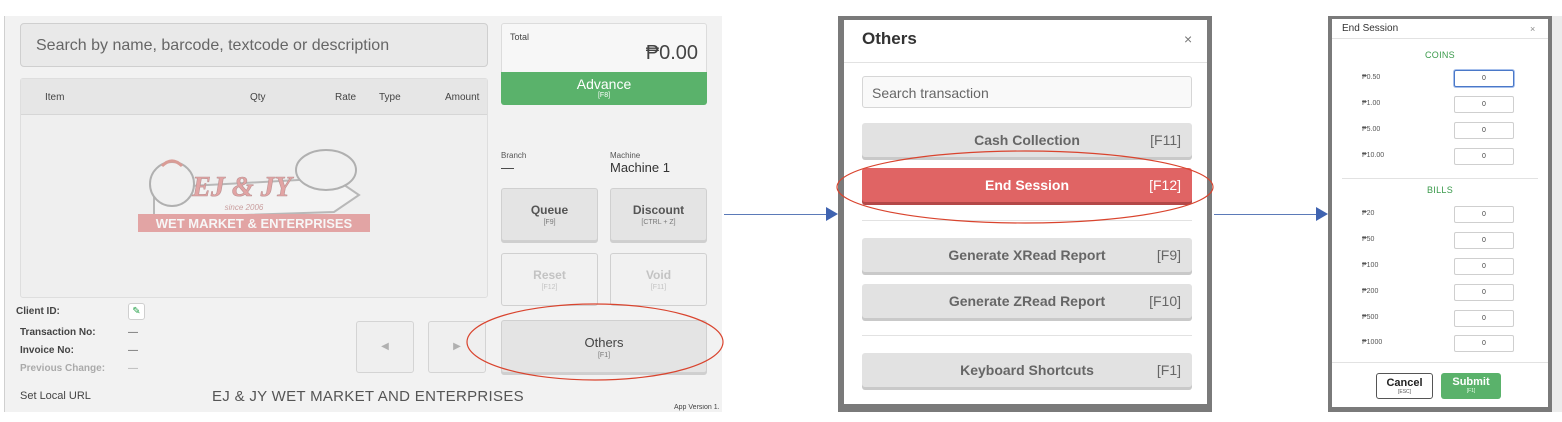 This screenshot has height=422, width=1562. Describe the element at coordinates (1471, 382) in the screenshot. I see `submit-label: Submit` at that location.